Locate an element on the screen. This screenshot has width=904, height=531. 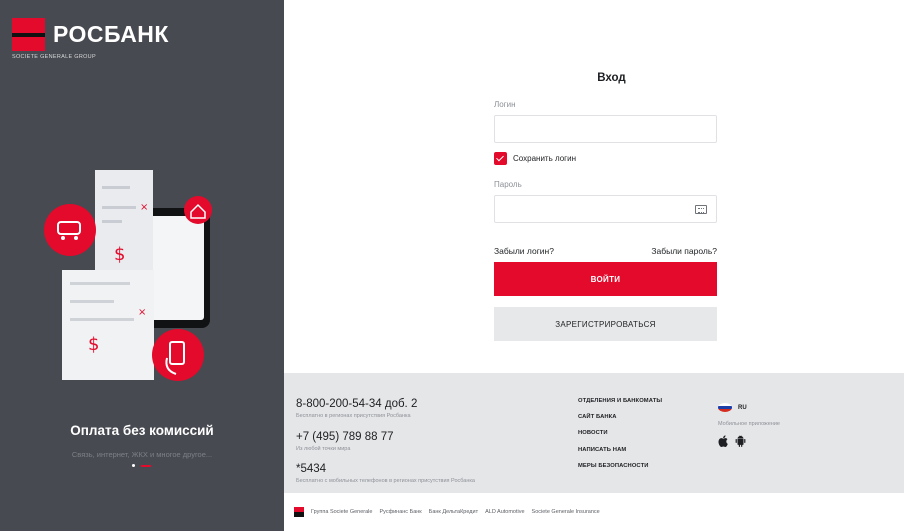
language-code: RU is located at coordinates (742, 407).